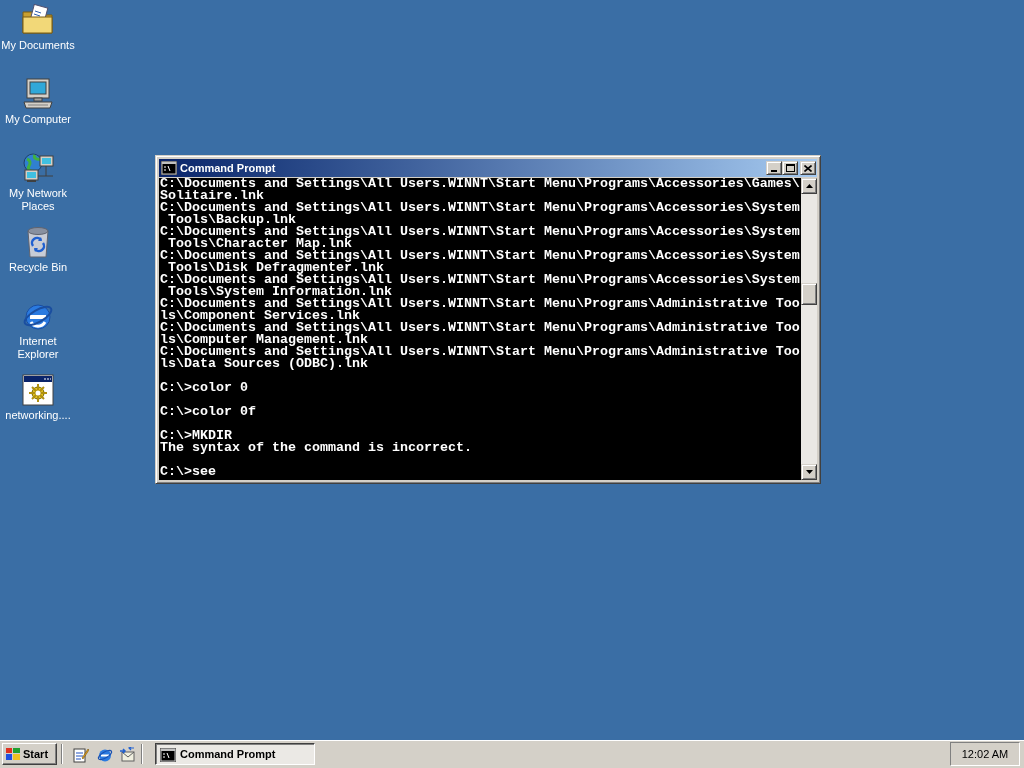 The width and height of the screenshot is (1024, 768). What do you see at coordinates (196, 436) in the screenshot?
I see `console-line: C:\>MKDIR` at bounding box center [196, 436].